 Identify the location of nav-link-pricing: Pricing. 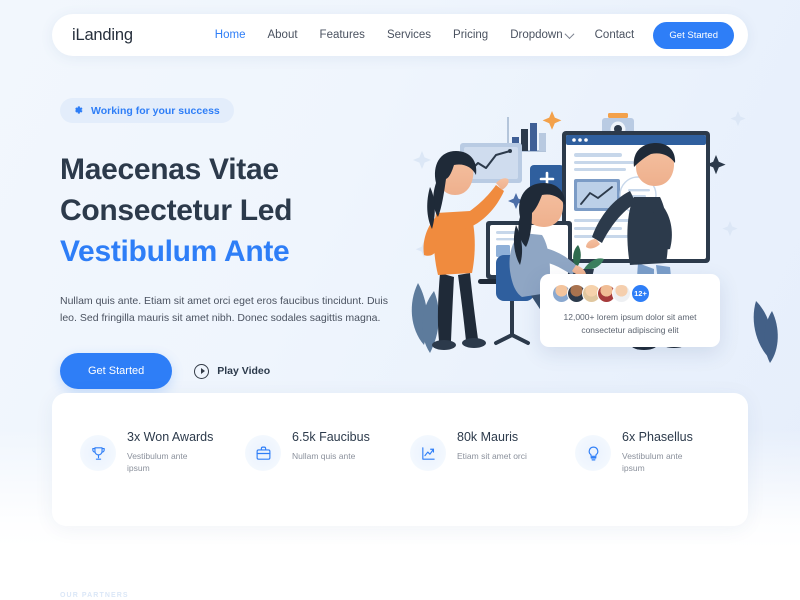
(470, 35).